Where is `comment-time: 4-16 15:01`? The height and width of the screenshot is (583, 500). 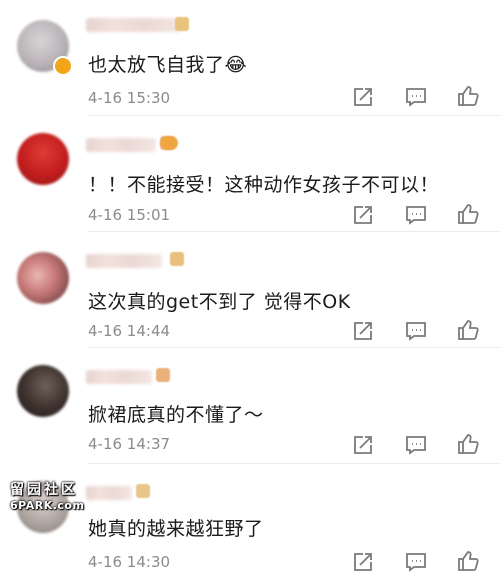
comment-time: 4-16 15:01 is located at coordinates (129, 215).